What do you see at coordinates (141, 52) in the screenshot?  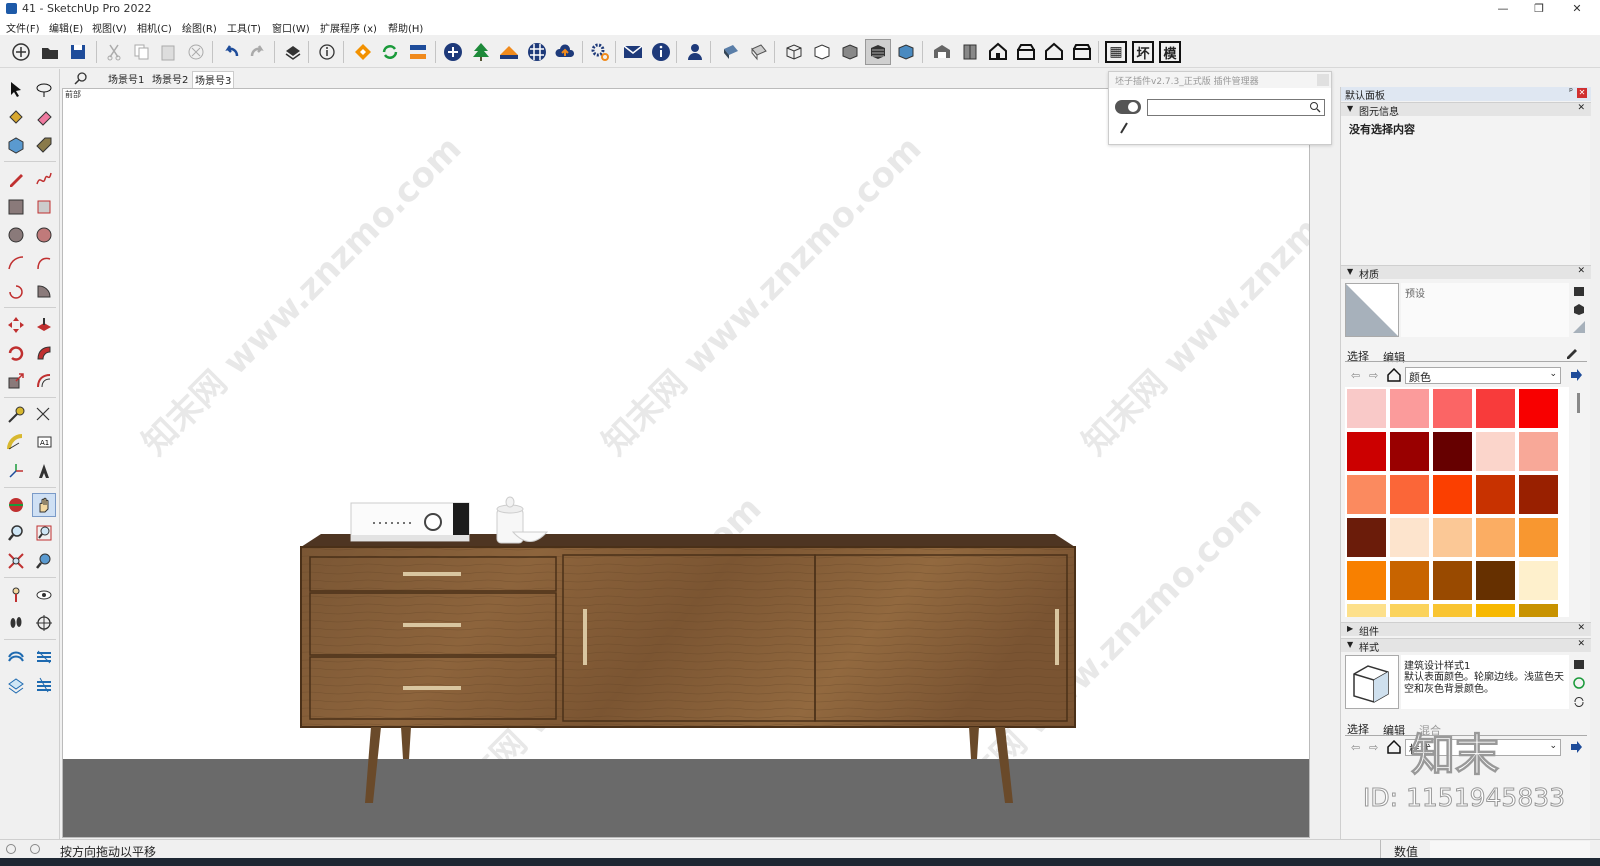 I see `copy-icon` at bounding box center [141, 52].